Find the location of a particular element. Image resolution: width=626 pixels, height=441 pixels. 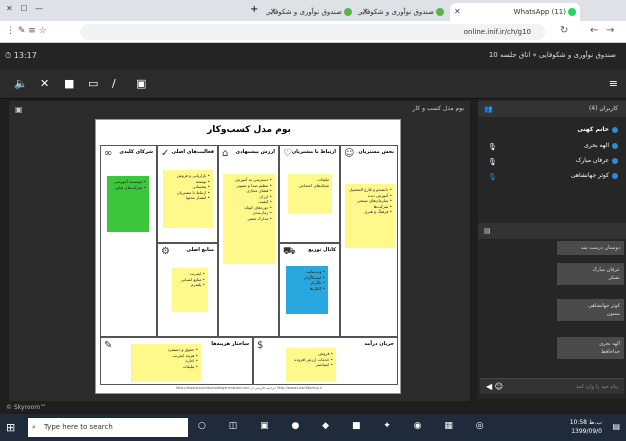

send-icon: ◀ ☺ is located at coordinates (494, 386).